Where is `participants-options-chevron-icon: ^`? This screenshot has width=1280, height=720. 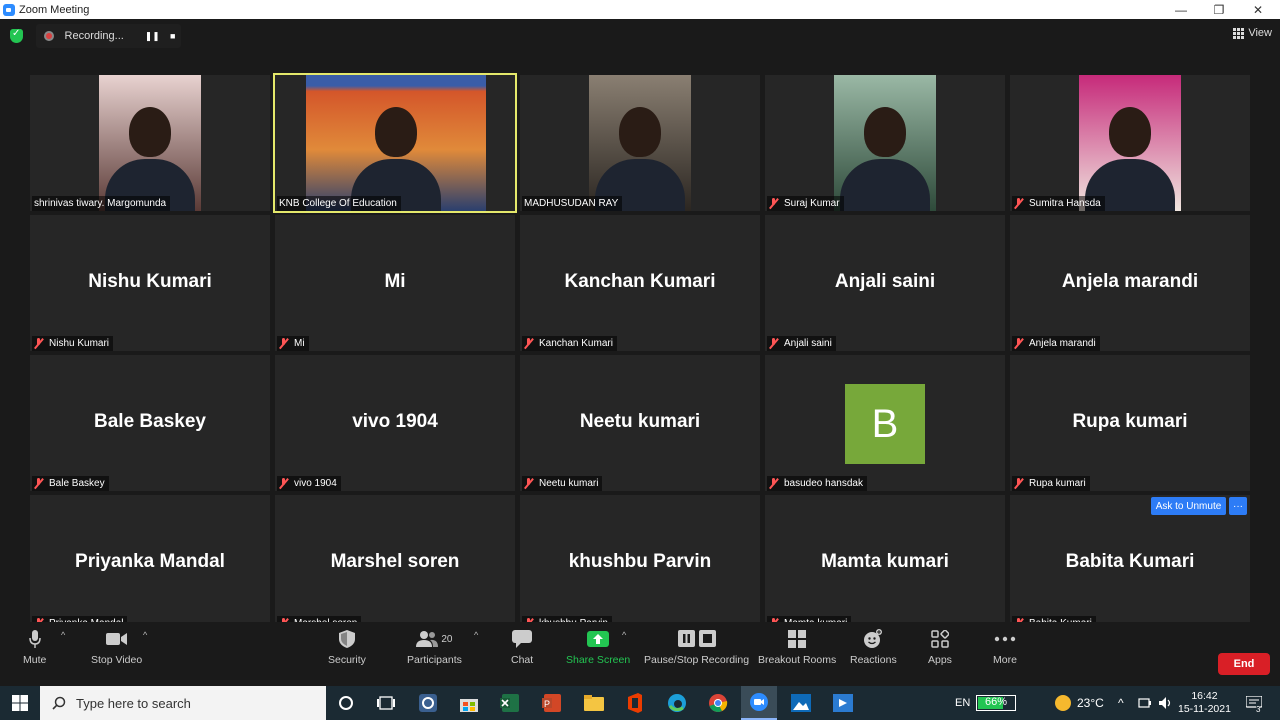
participants-options-chevron-icon: ^ is located at coordinates (476, 635).